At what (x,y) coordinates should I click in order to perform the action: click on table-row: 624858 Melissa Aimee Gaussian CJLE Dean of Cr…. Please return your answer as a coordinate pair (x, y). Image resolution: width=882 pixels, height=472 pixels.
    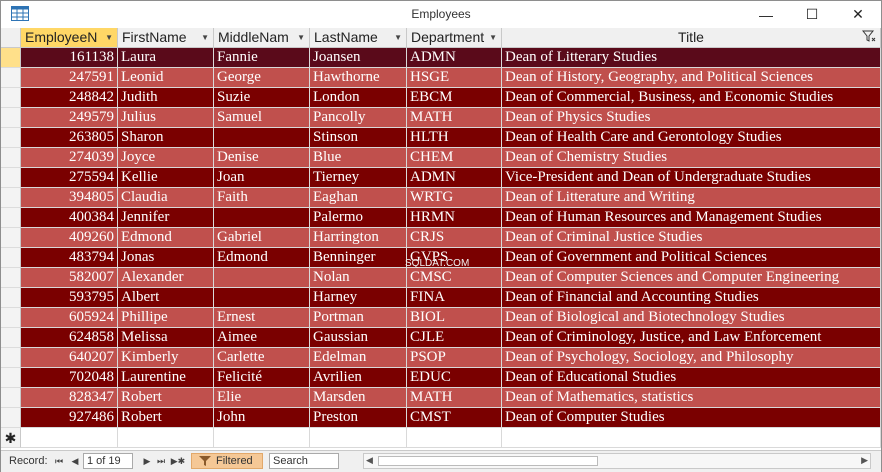
    Looking at the image, I should click on (441, 338).